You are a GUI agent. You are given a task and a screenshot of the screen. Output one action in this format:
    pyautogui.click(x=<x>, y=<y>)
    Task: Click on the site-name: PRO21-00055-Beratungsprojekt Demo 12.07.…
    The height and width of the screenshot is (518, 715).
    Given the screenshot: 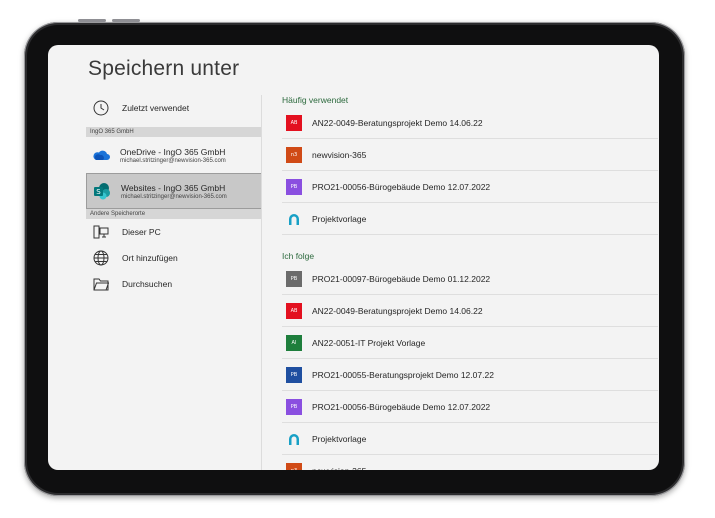 What is the action you would take?
    pyautogui.click(x=403, y=374)
    